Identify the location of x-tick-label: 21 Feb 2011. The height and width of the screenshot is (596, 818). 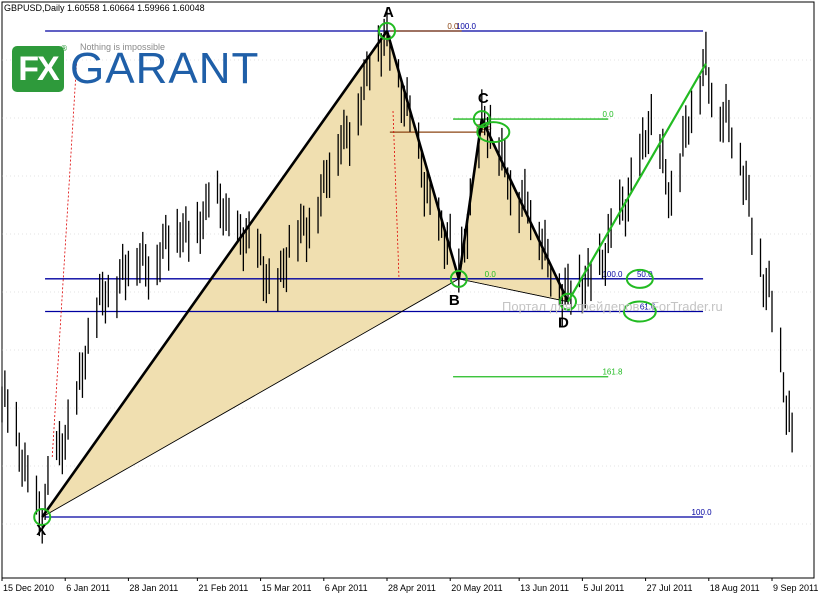
(223, 588).